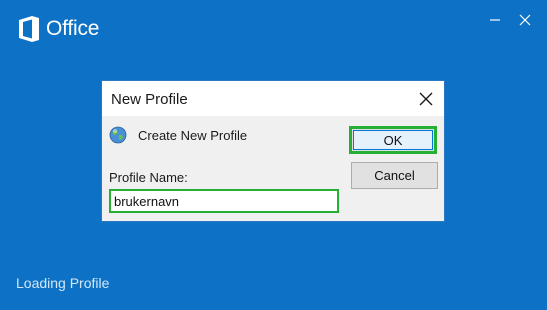  I want to click on office-logo-icon, so click(29, 29).